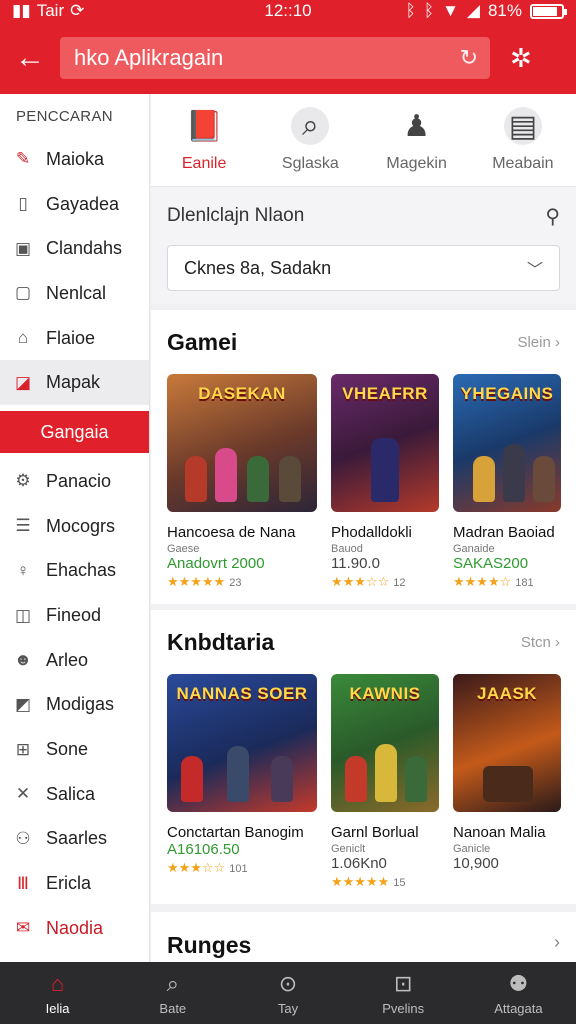  I want to click on sidebar-item-label: Fineod, so click(74, 615).